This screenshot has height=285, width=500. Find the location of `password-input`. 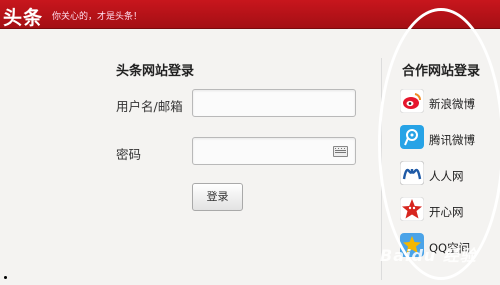

password-input is located at coordinates (274, 151).